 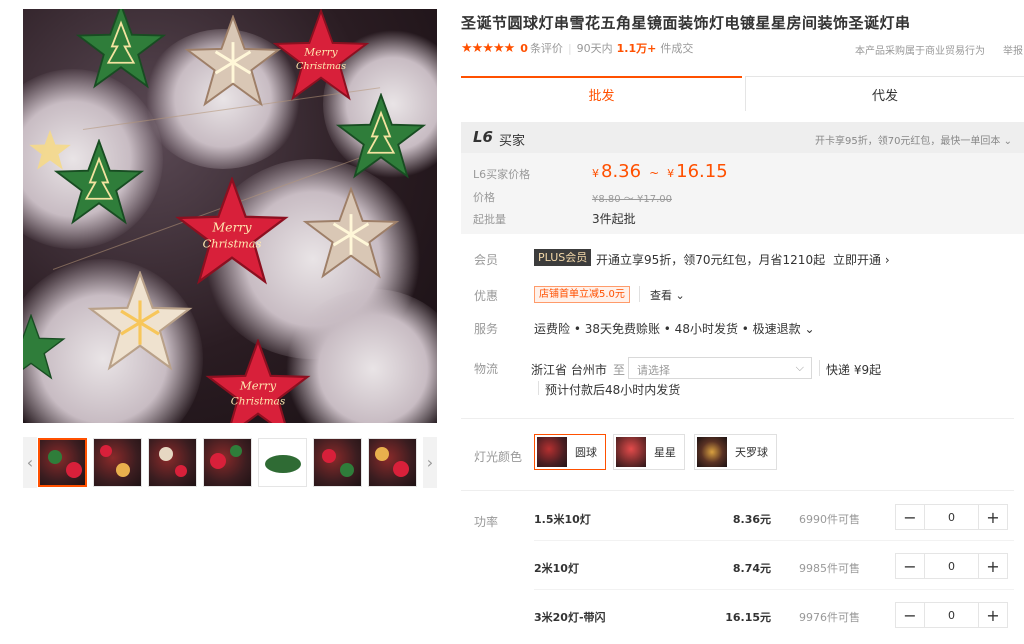 What do you see at coordinates (913, 139) in the screenshot?
I see `level-perk-link: 开卡享95折，领70元红包，最快一单回本 ⌄` at bounding box center [913, 139].